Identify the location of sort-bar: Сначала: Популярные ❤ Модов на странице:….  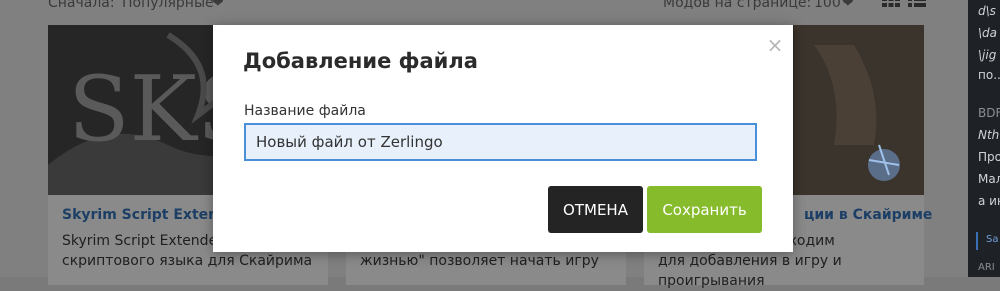
(480, 9).